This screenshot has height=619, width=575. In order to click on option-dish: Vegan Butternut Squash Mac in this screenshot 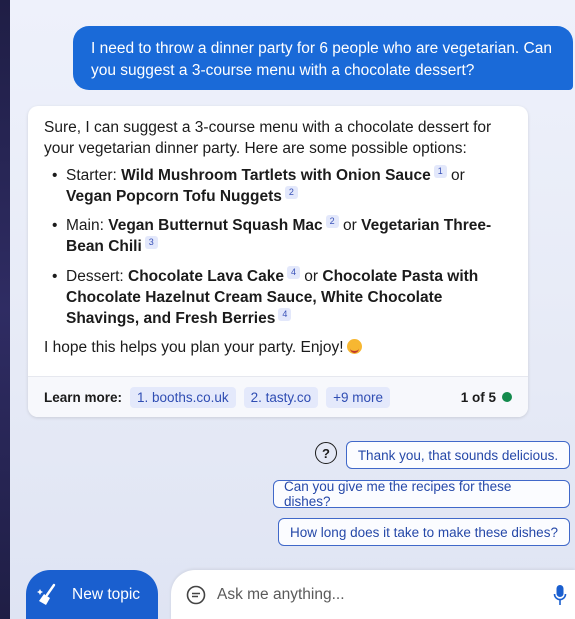, I will do `click(215, 226)`.